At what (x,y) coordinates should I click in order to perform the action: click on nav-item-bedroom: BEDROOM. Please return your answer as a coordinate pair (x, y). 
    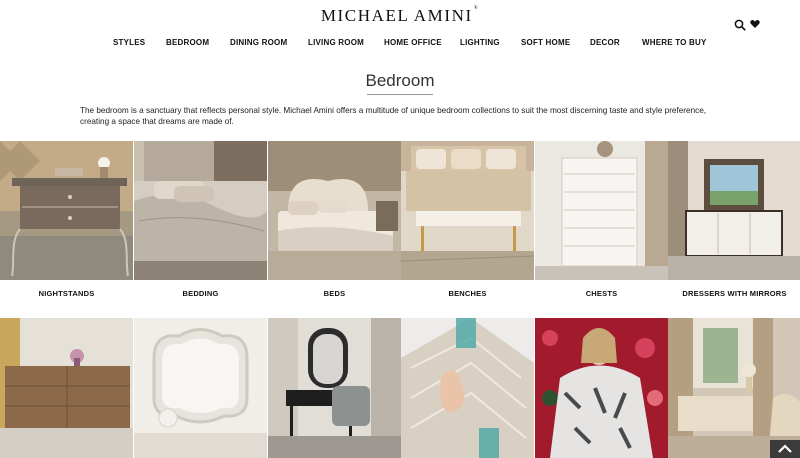
    Looking at the image, I should click on (187, 42).